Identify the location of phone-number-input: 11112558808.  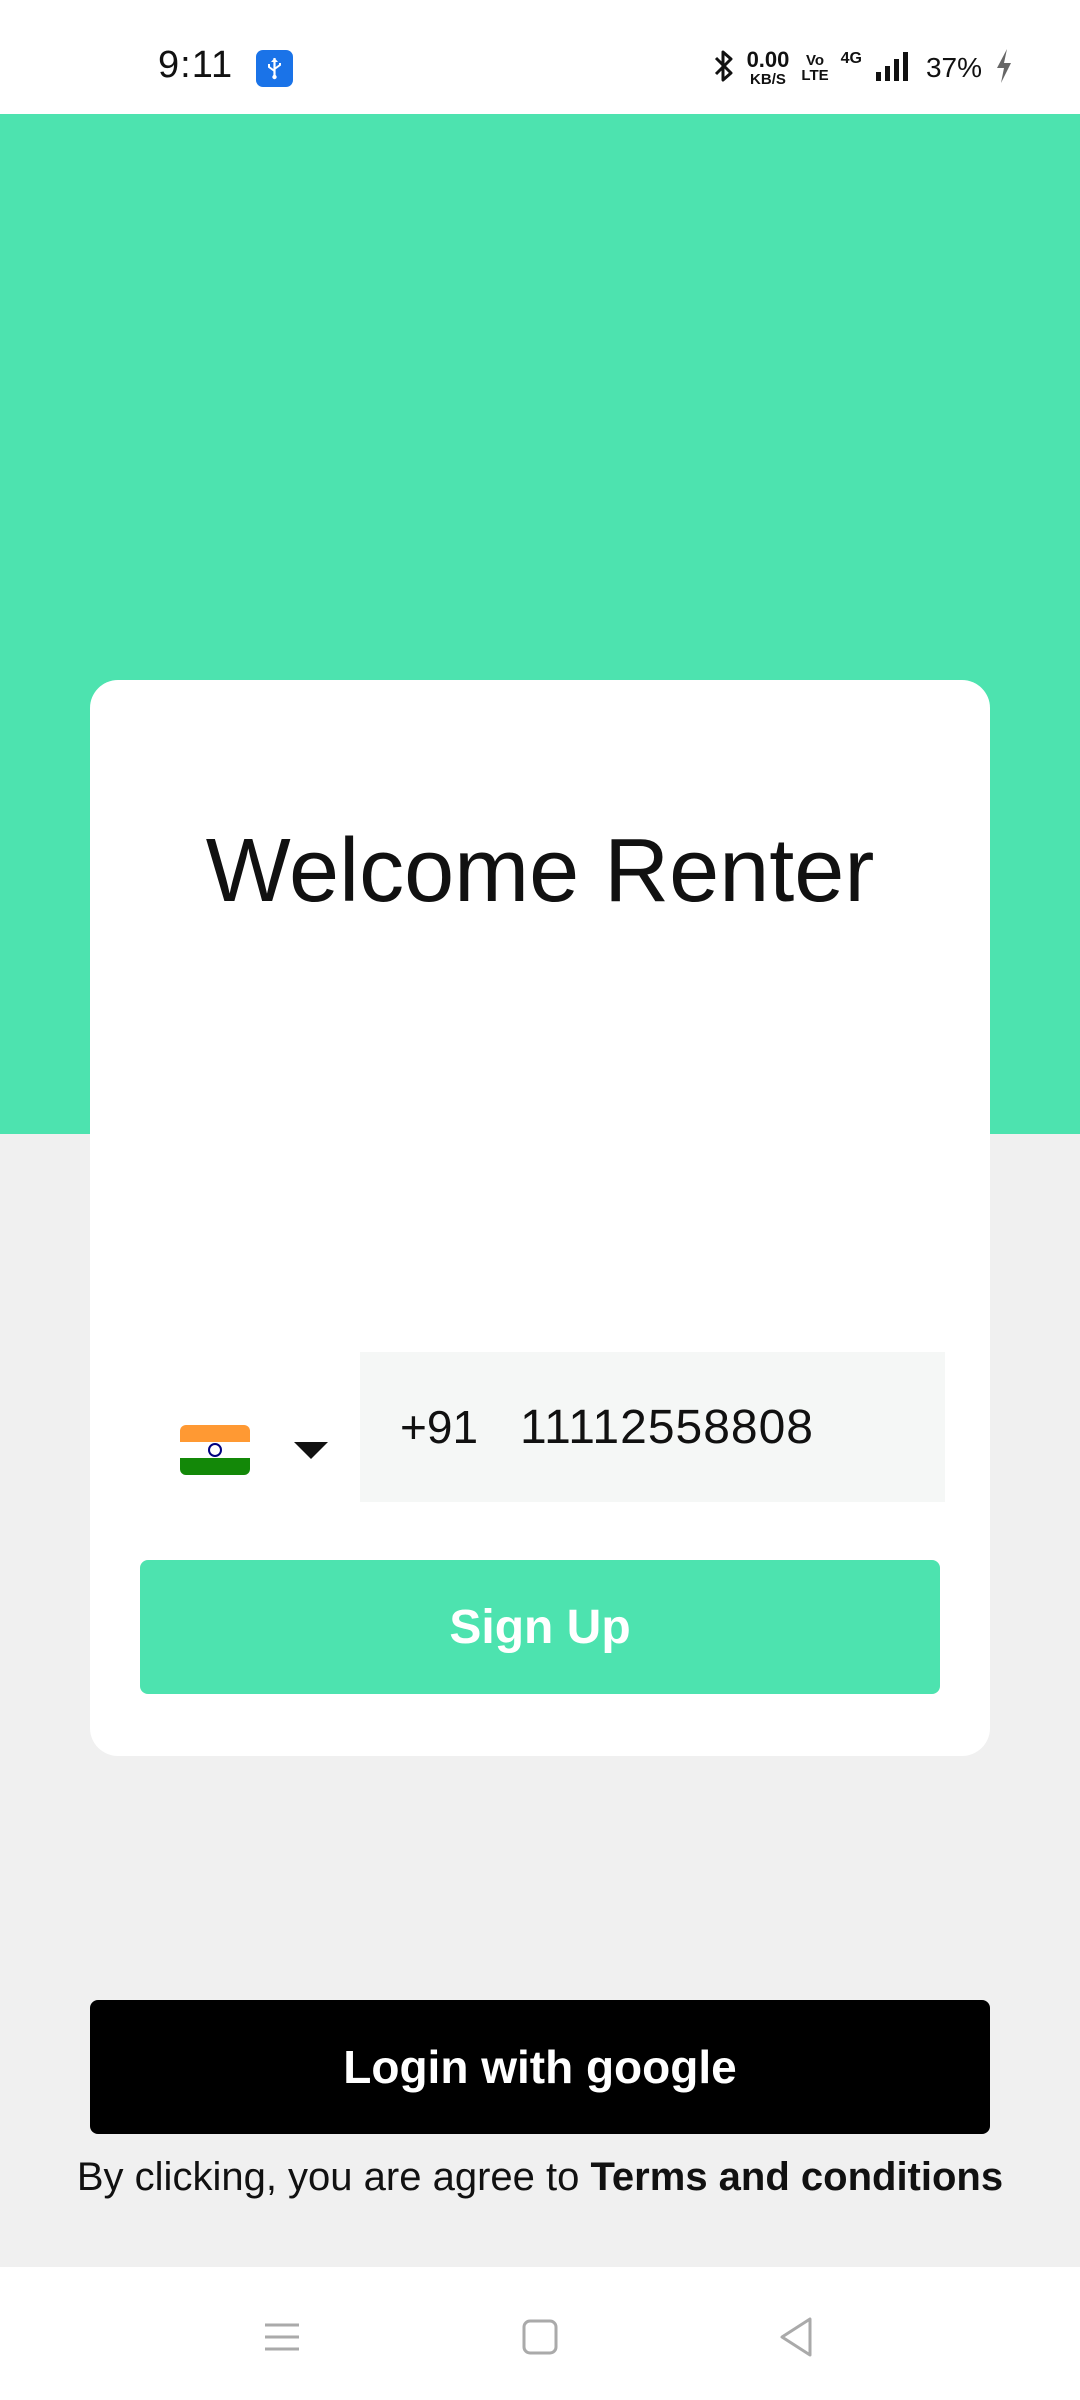
(667, 1427).